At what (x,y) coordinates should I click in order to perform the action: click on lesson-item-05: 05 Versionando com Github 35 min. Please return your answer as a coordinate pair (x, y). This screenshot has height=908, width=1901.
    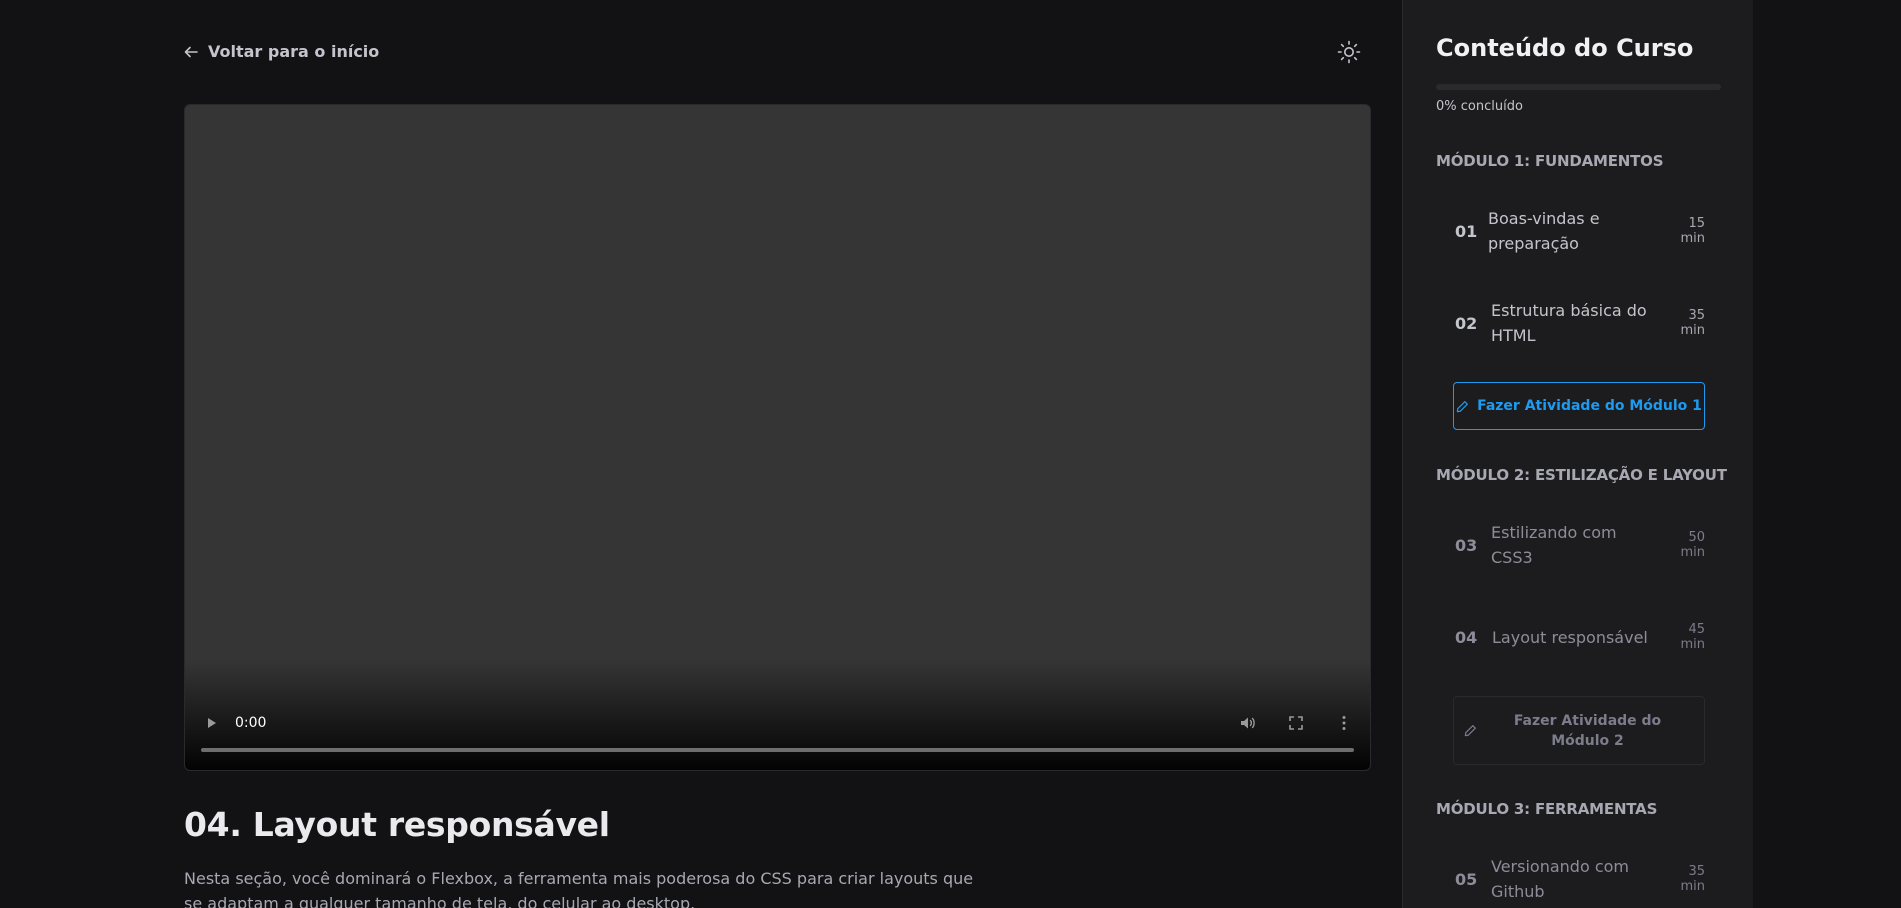
    Looking at the image, I should click on (1578, 876).